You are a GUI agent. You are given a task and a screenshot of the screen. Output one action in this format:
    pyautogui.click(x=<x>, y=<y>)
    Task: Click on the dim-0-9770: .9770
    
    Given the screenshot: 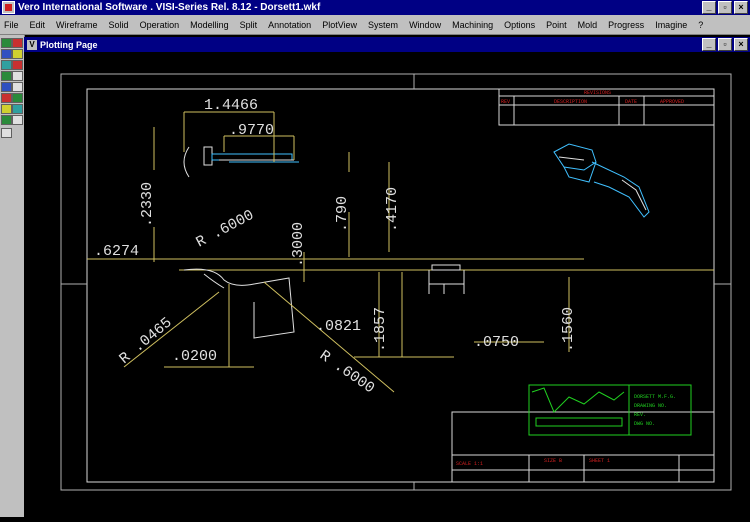 What is the action you would take?
    pyautogui.click(x=251, y=130)
    